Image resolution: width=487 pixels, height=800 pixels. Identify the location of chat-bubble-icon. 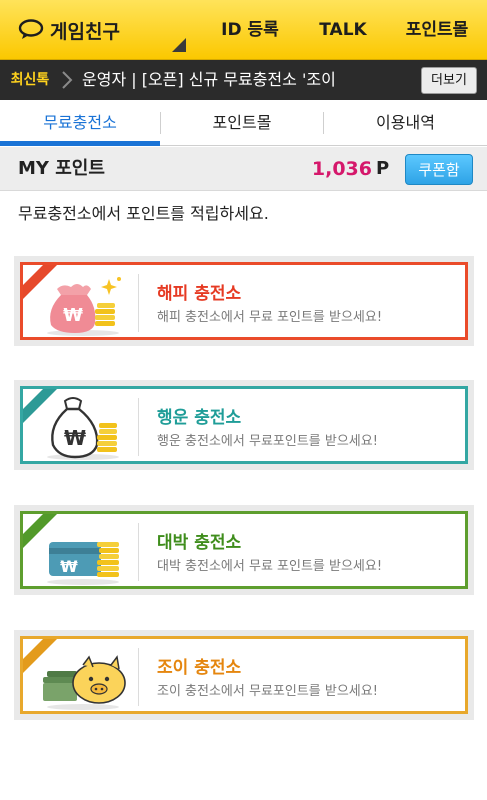
(31, 29).